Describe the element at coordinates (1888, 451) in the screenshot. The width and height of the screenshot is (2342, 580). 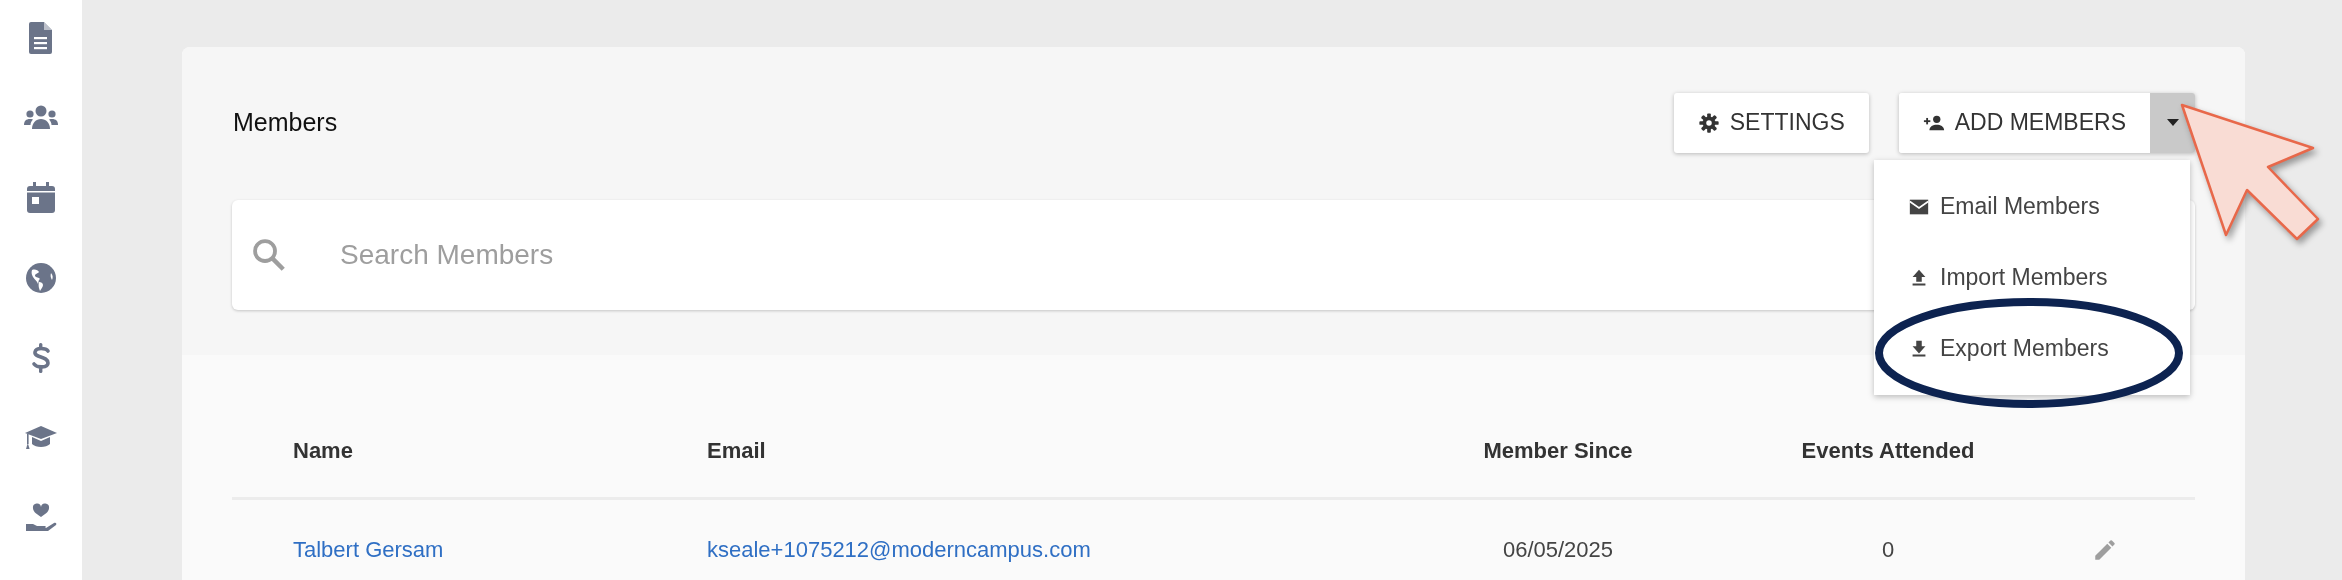
I see `column-header: Events Attended` at that location.